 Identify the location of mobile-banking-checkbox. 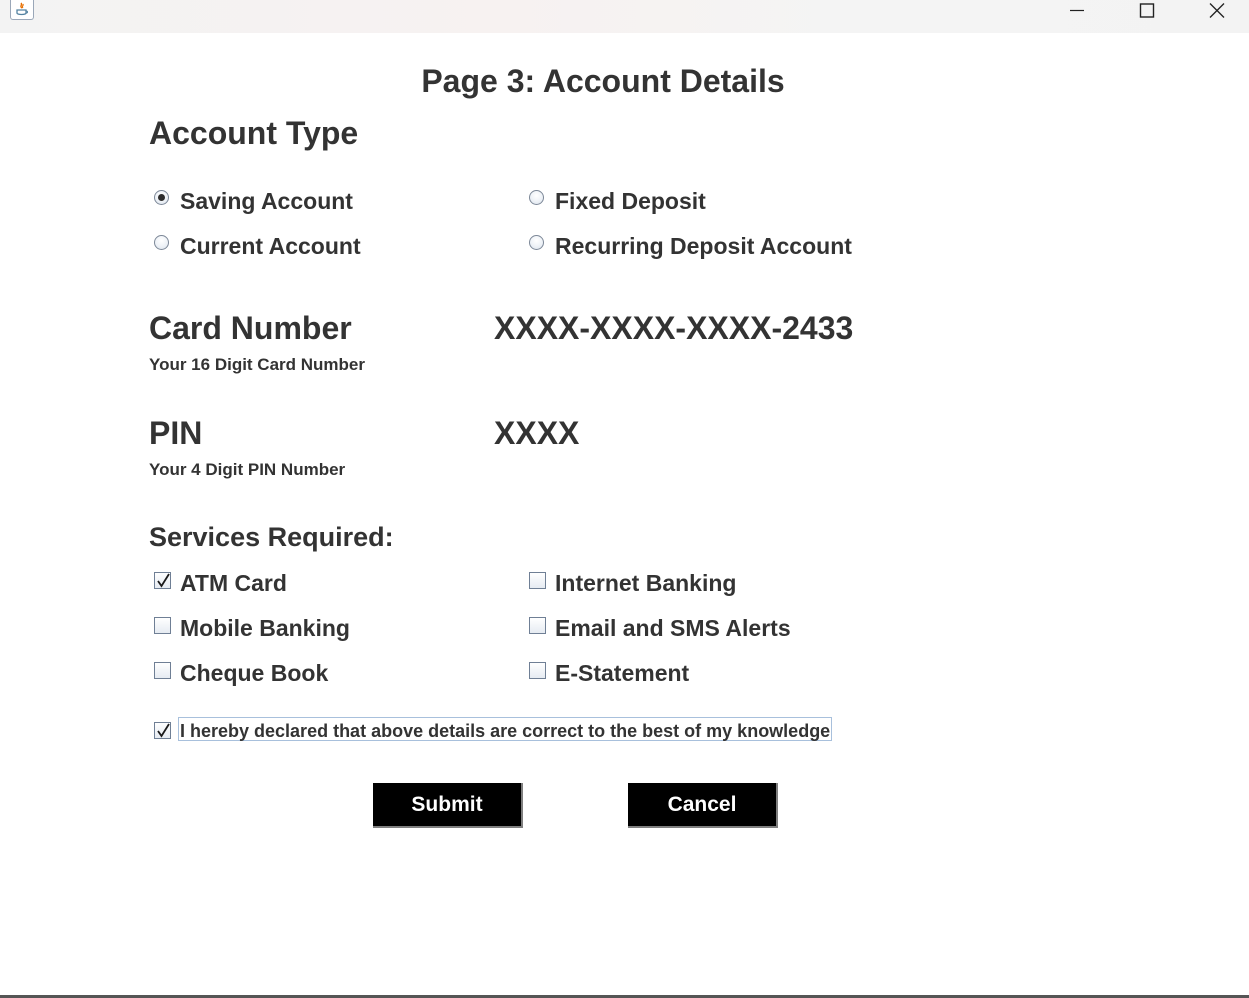
(162, 625).